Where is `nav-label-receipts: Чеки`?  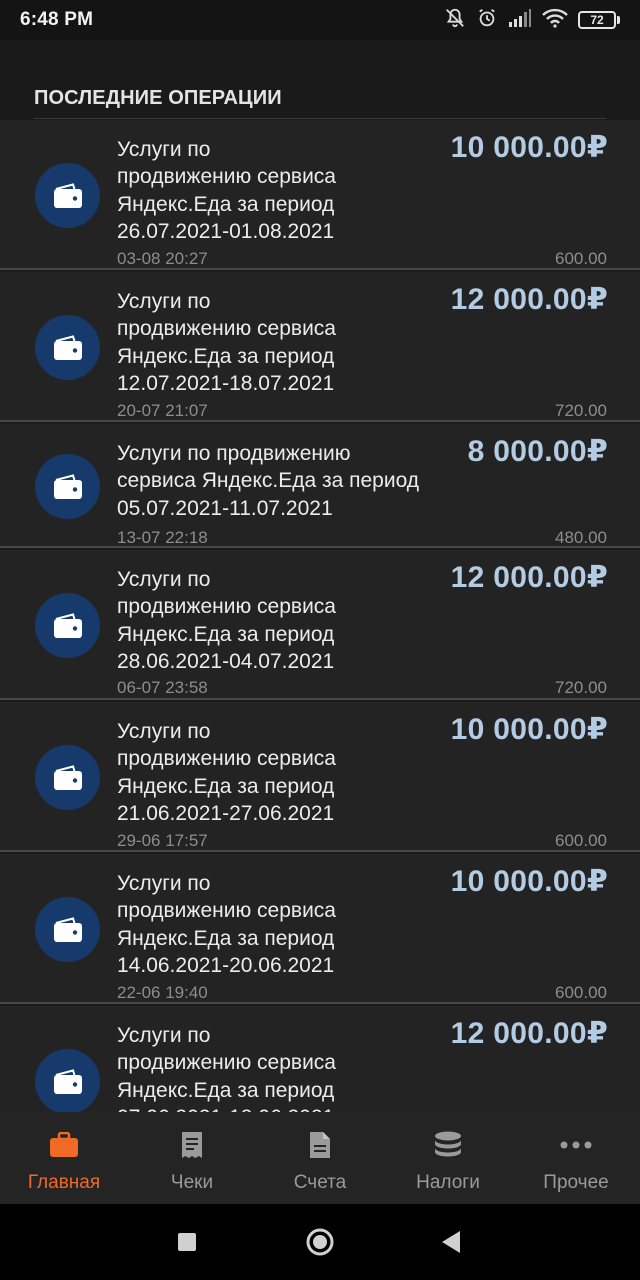 nav-label-receipts: Чеки is located at coordinates (192, 1182).